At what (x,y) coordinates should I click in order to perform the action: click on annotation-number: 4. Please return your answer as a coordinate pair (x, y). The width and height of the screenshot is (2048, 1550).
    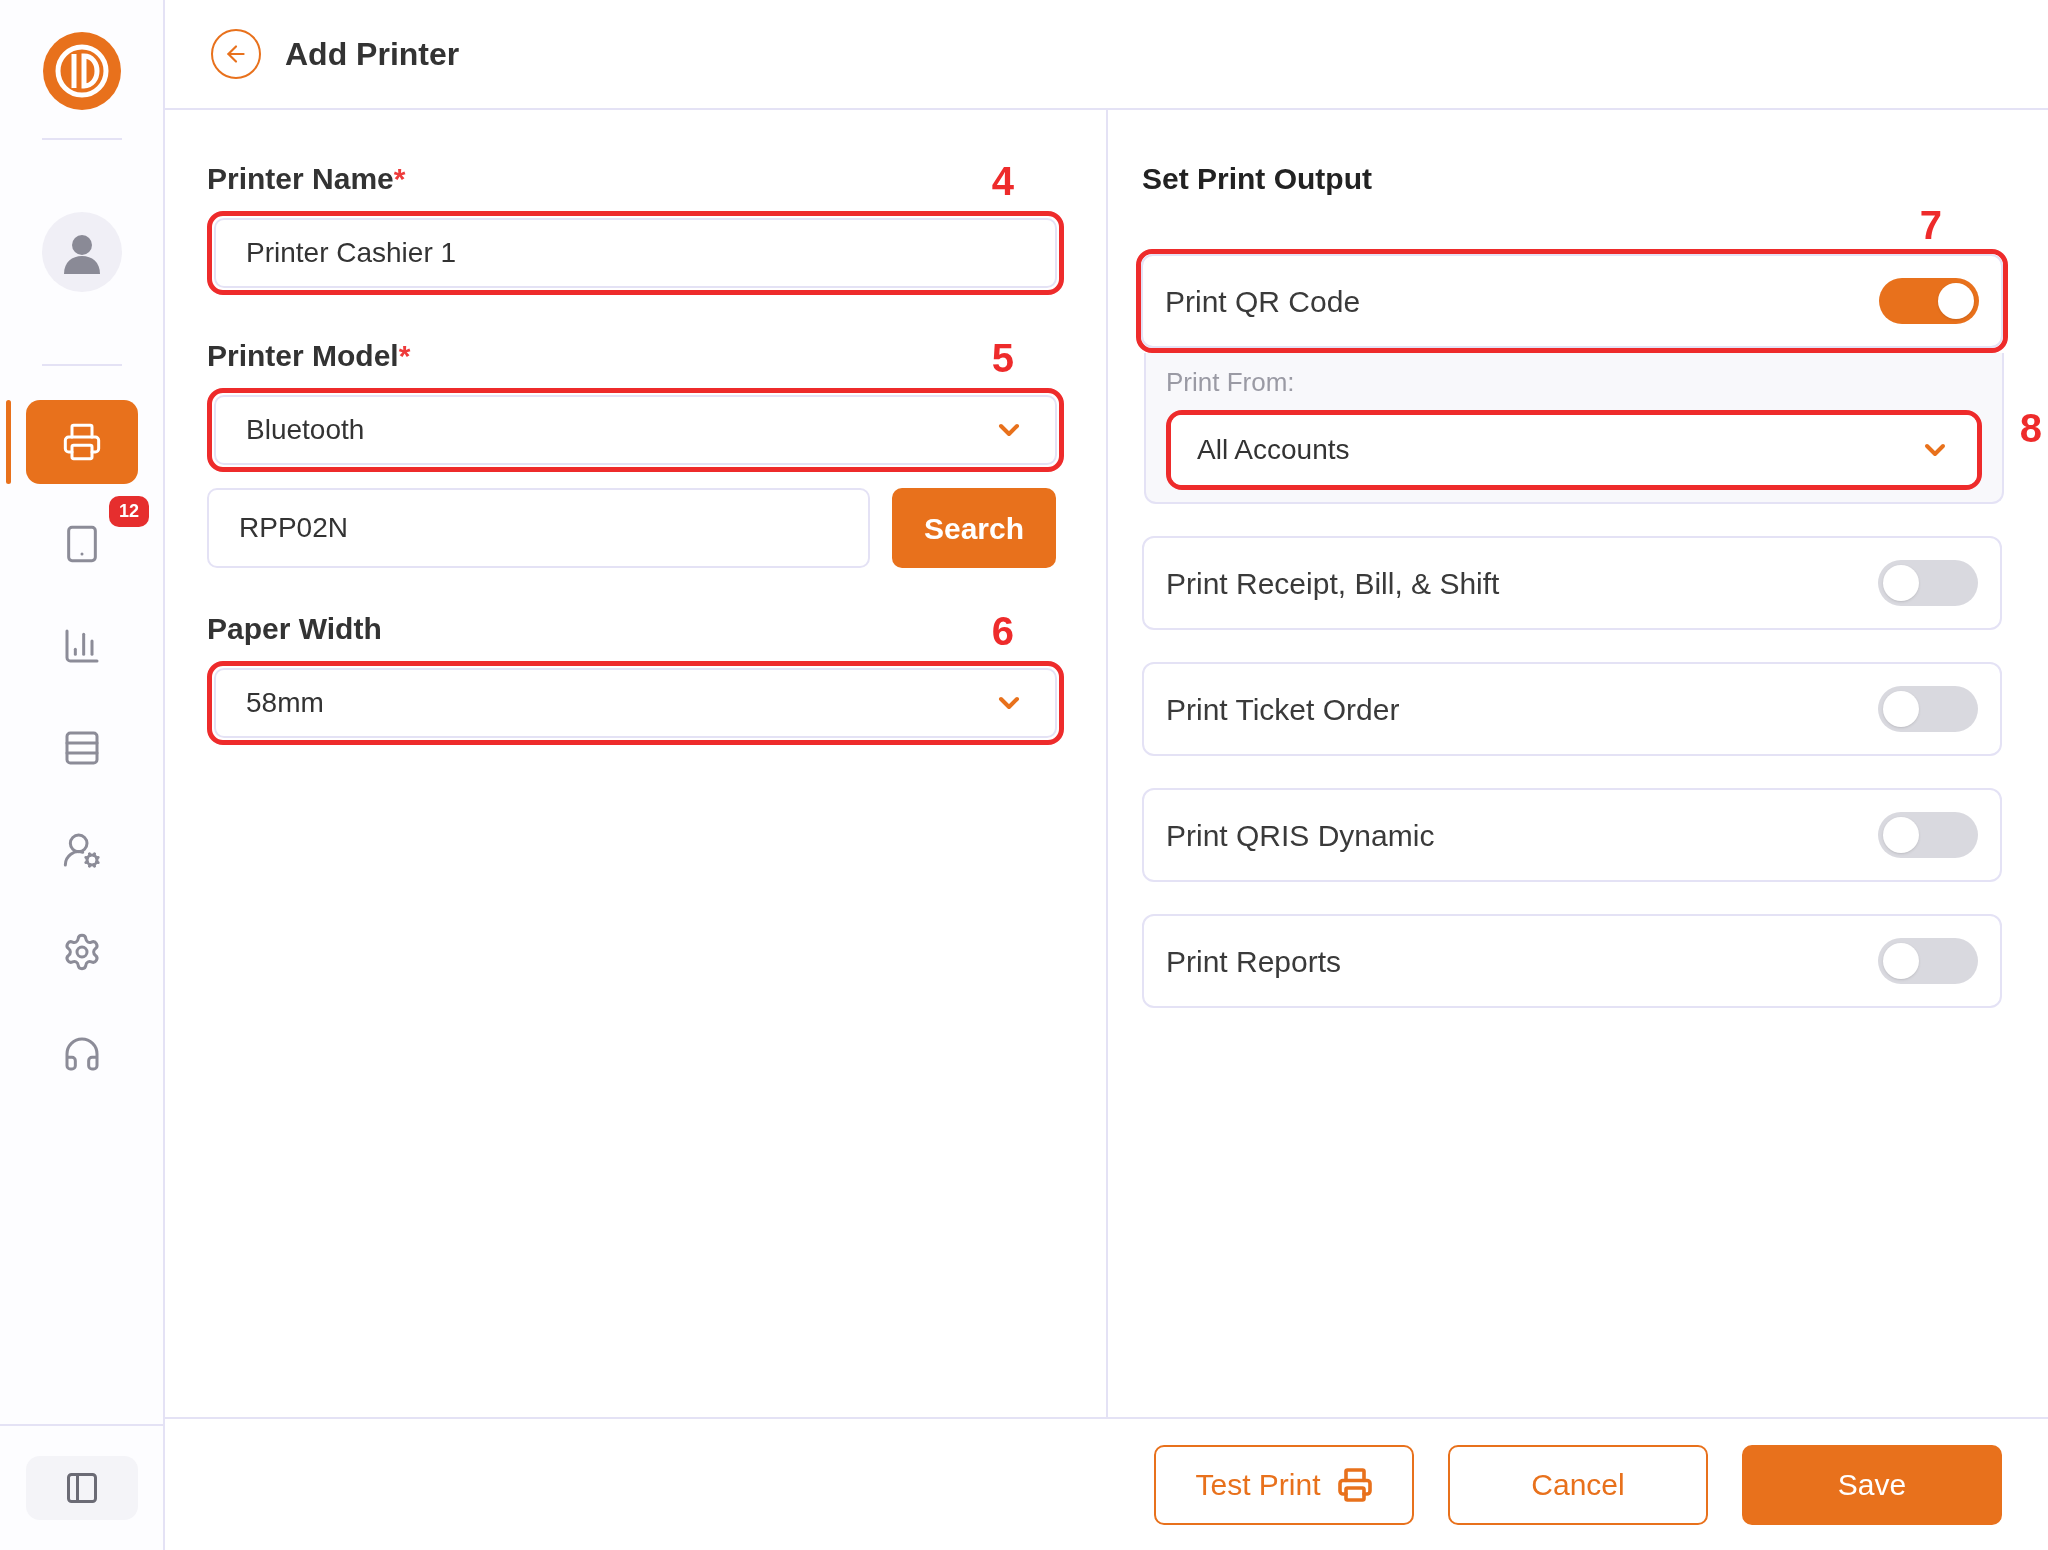
    Looking at the image, I should click on (1002, 181).